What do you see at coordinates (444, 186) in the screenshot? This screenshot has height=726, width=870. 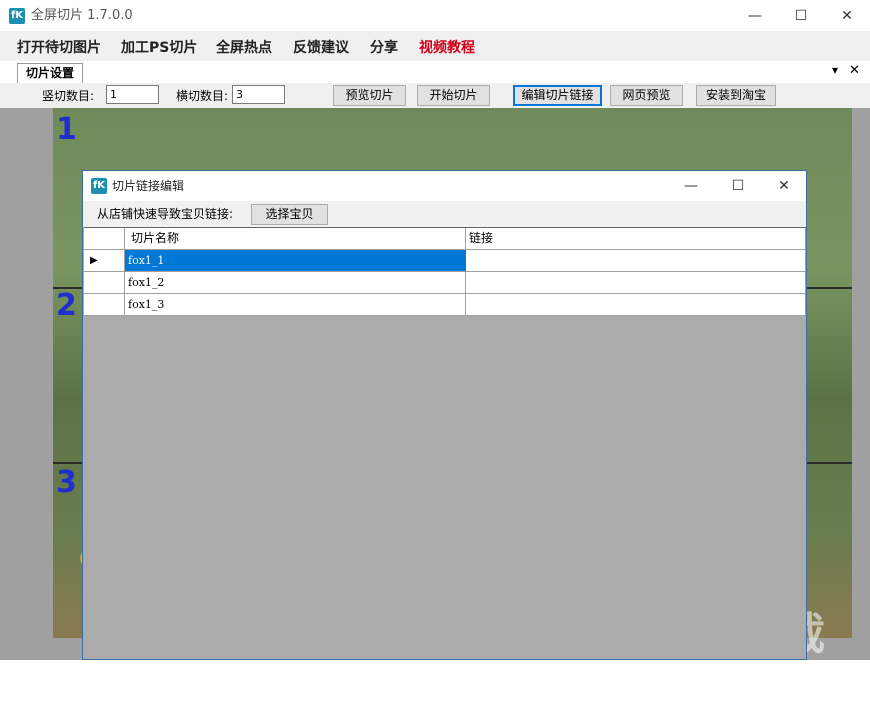 I see `dialog-titlebar: fK 切片链接编辑 — ☐ ✕` at bounding box center [444, 186].